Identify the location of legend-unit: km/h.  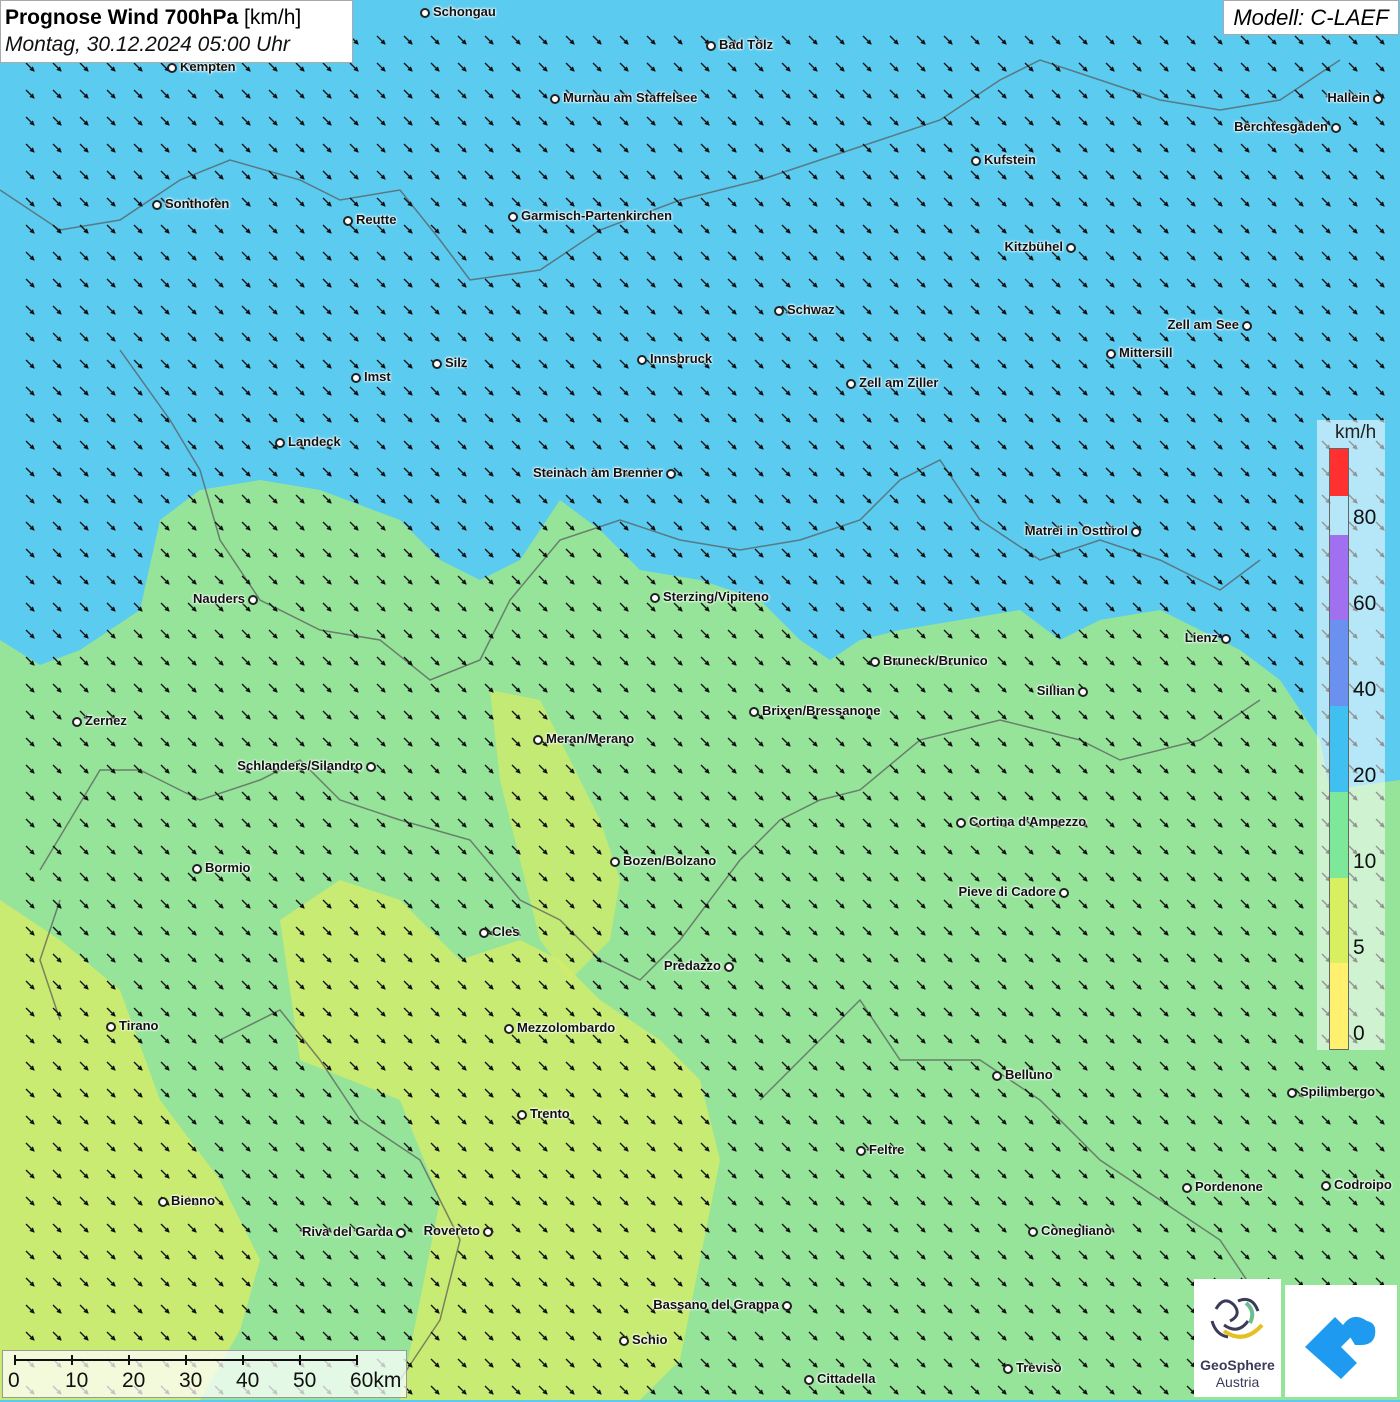
(1356, 432).